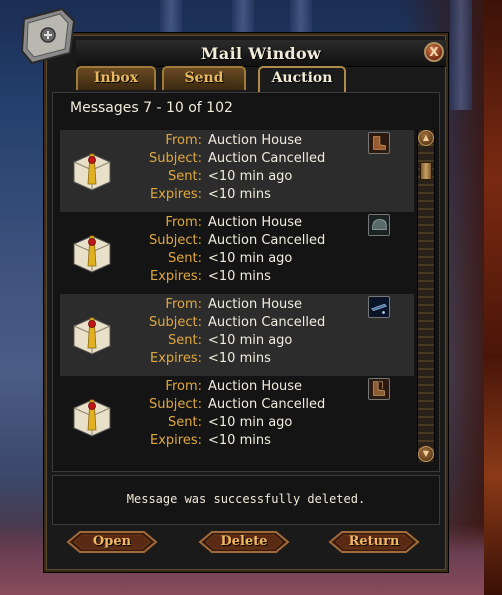 The width and height of the screenshot is (502, 595). Describe the element at coordinates (151, 108) in the screenshot. I see `message-count: Messages 7 - 10 of 102` at that location.